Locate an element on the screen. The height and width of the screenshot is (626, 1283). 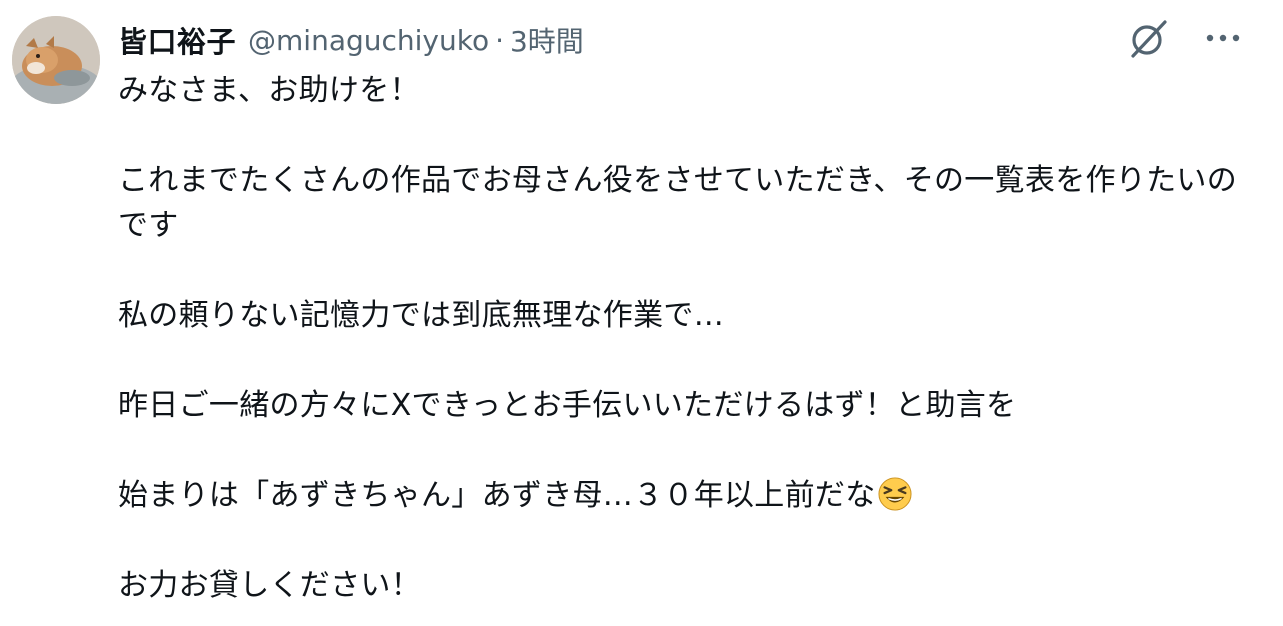
tweet-header: 皆口裕子 @minaguchiyuko · 3時間 is located at coordinates (351, 40).